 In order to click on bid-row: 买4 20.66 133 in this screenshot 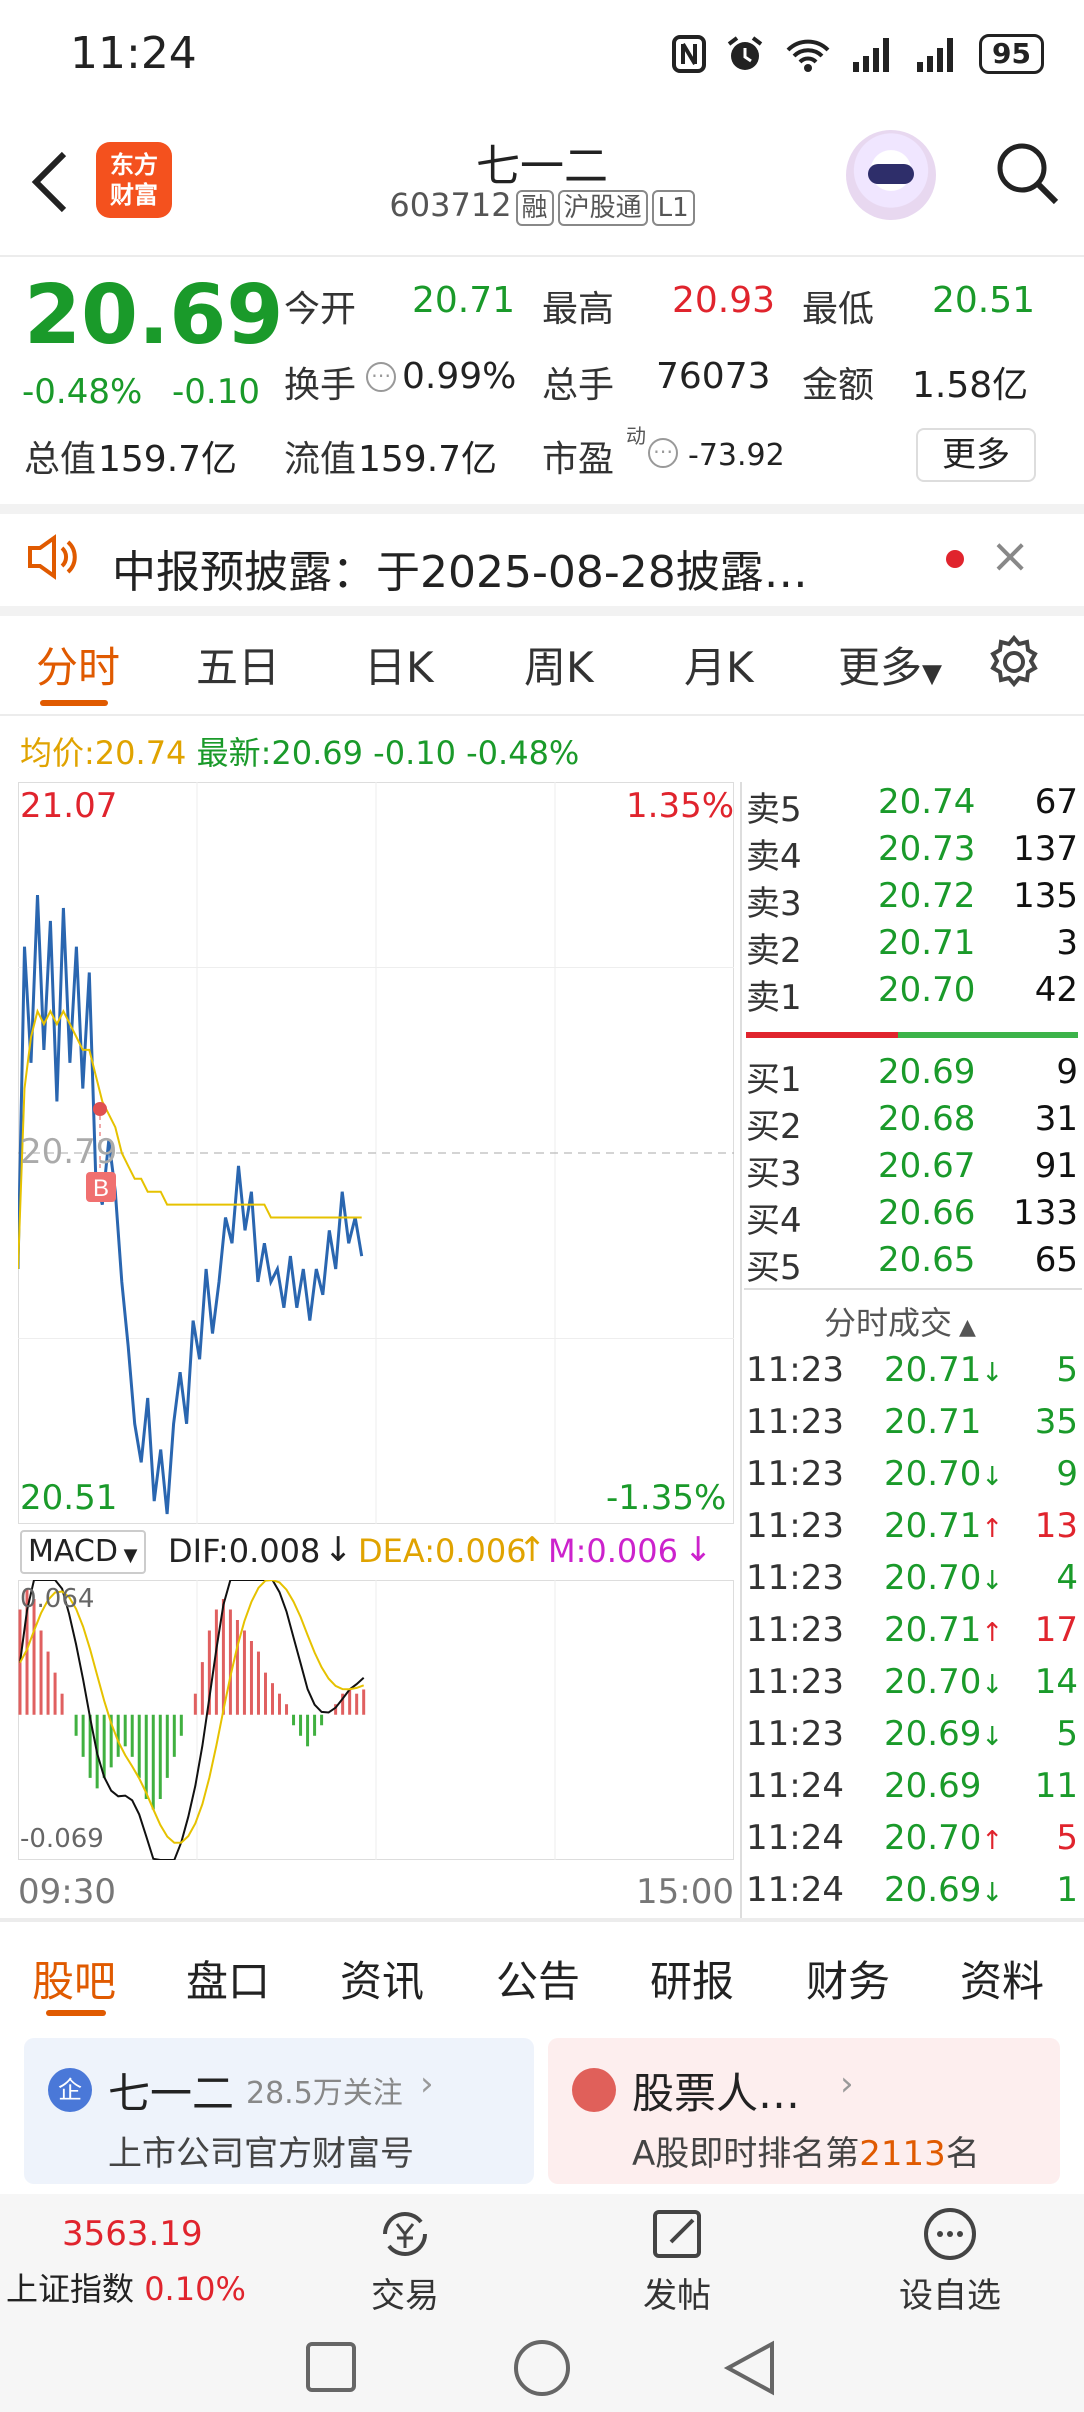, I will do `click(912, 1217)`.